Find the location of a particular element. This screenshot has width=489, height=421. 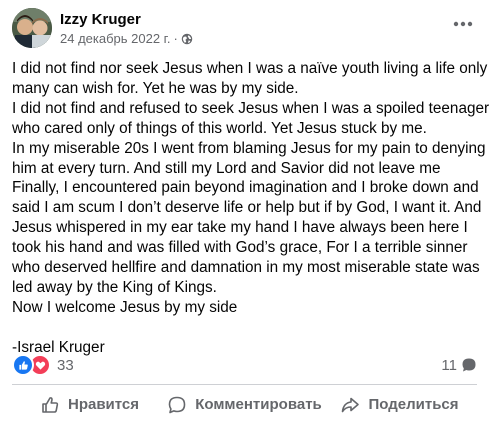

avatar-photo is located at coordinates (32, 28).